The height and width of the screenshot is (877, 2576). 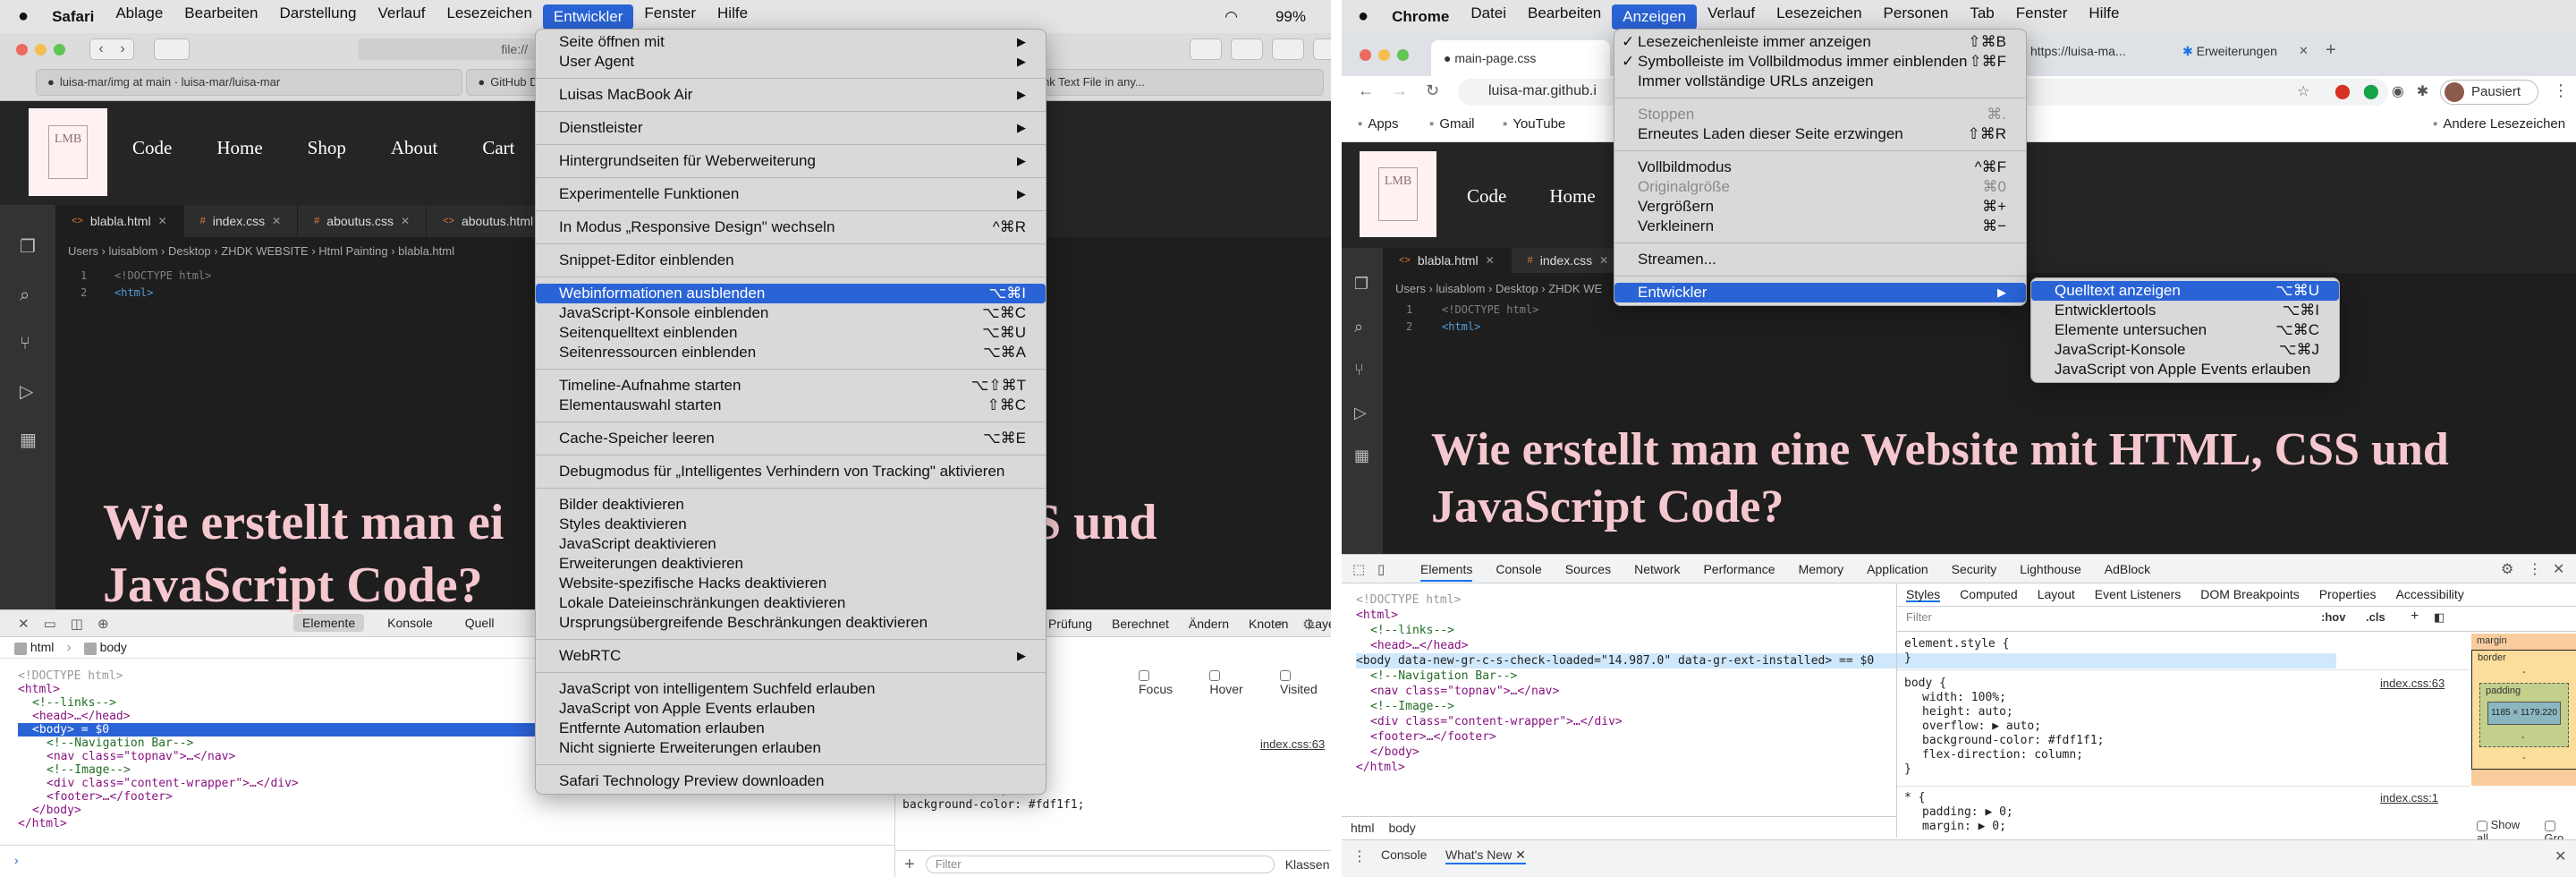 What do you see at coordinates (1070, 624) in the screenshot?
I see `sidebar-tab-prüfung: Prüfung` at bounding box center [1070, 624].